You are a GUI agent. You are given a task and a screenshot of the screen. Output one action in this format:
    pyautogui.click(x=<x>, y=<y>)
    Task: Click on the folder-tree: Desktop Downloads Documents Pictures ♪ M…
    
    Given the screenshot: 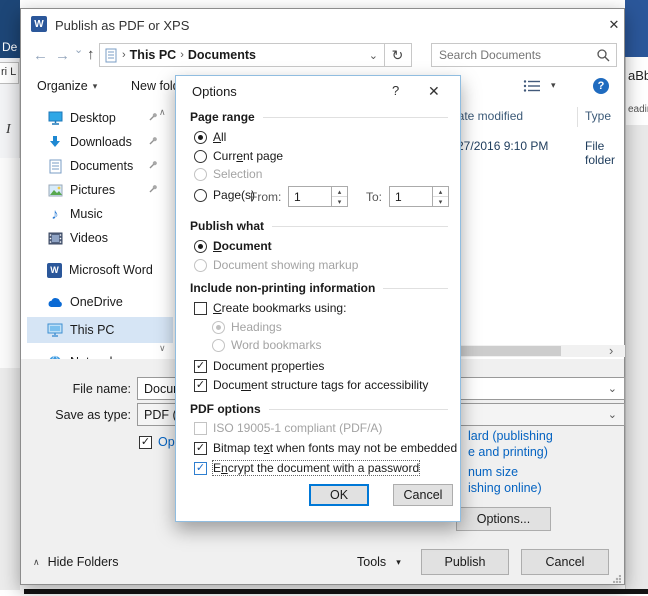 What is the action you would take?
    pyautogui.click(x=100, y=231)
    